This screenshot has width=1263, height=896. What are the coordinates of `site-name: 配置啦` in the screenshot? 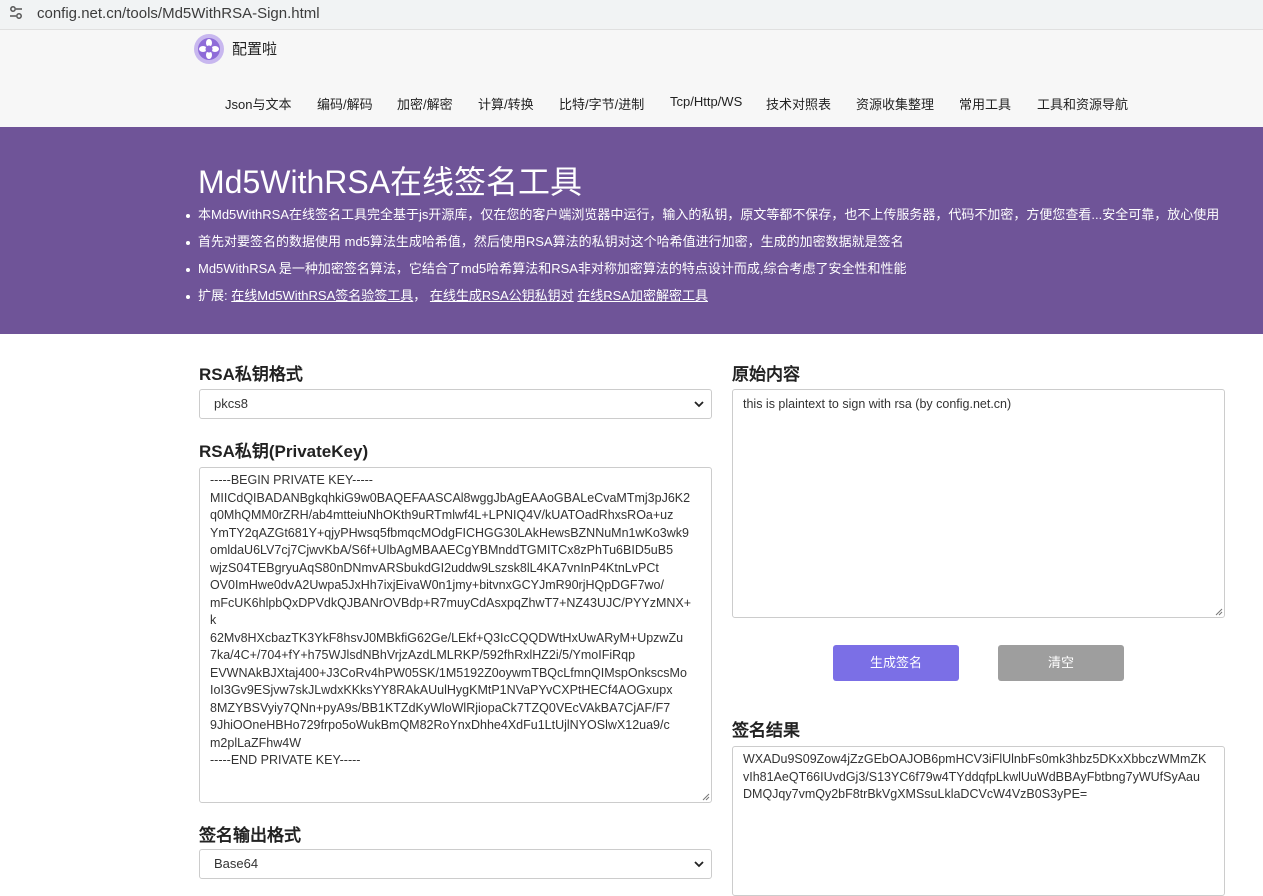 It's located at (254, 48).